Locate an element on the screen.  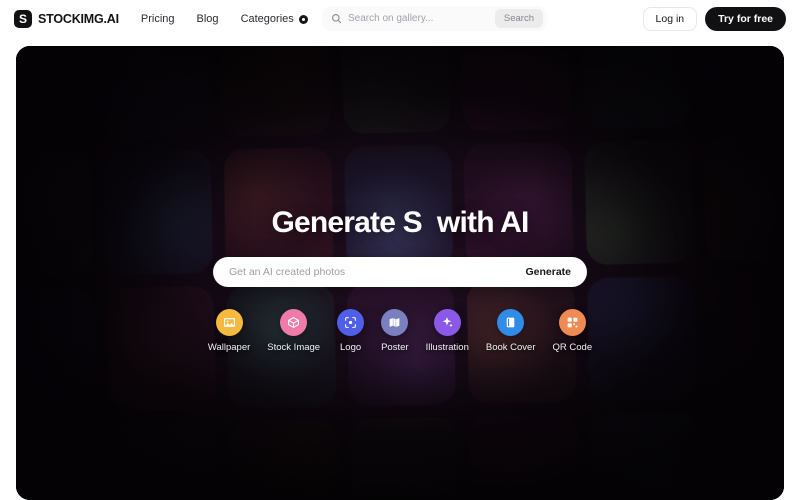
category-logo: Logo is located at coordinates (351, 331).